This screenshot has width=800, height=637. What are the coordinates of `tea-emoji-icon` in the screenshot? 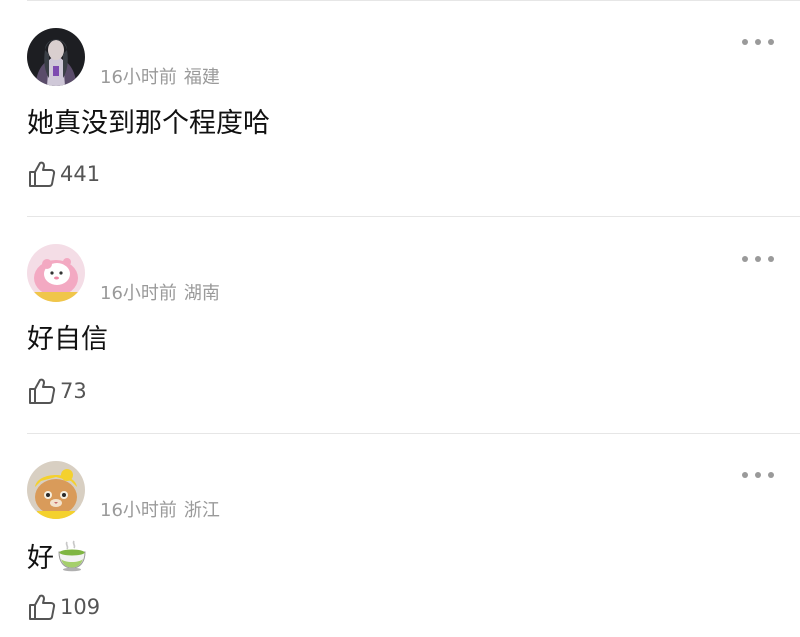 It's located at (72, 560).